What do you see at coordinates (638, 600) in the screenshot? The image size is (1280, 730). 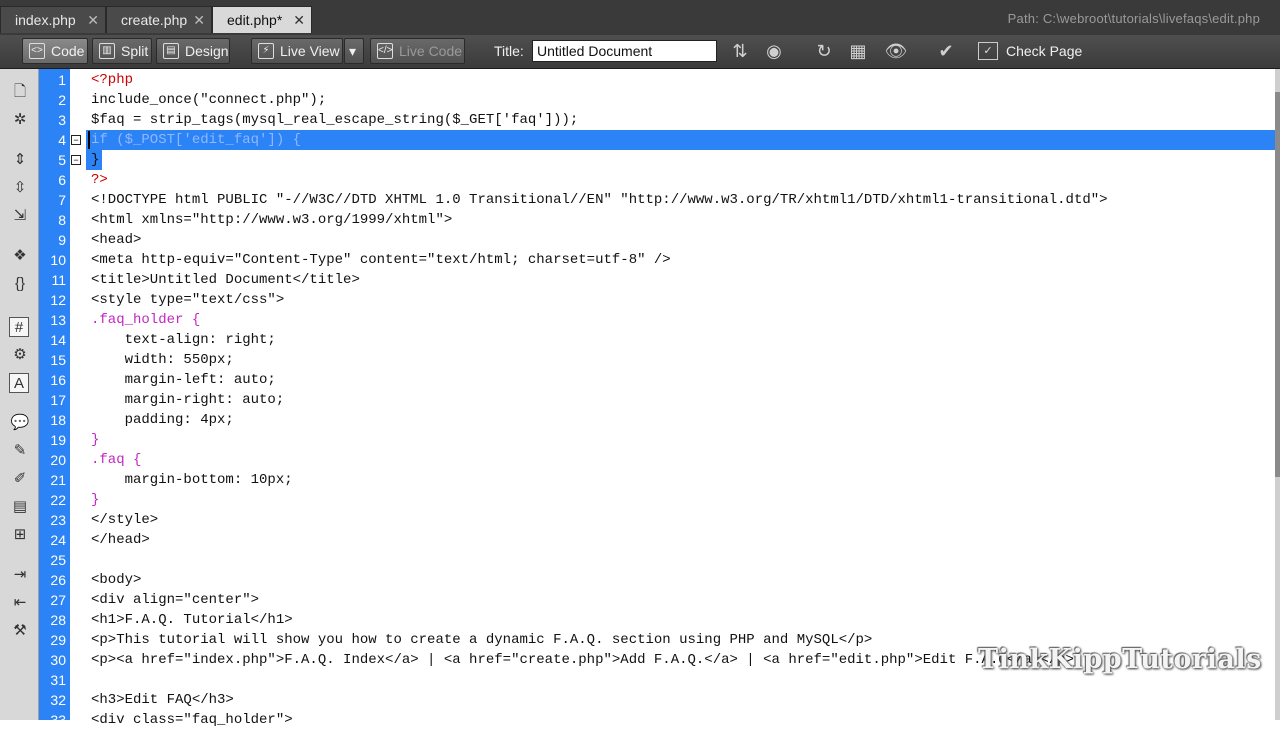 I see `code-line: 27 <div align="center">` at bounding box center [638, 600].